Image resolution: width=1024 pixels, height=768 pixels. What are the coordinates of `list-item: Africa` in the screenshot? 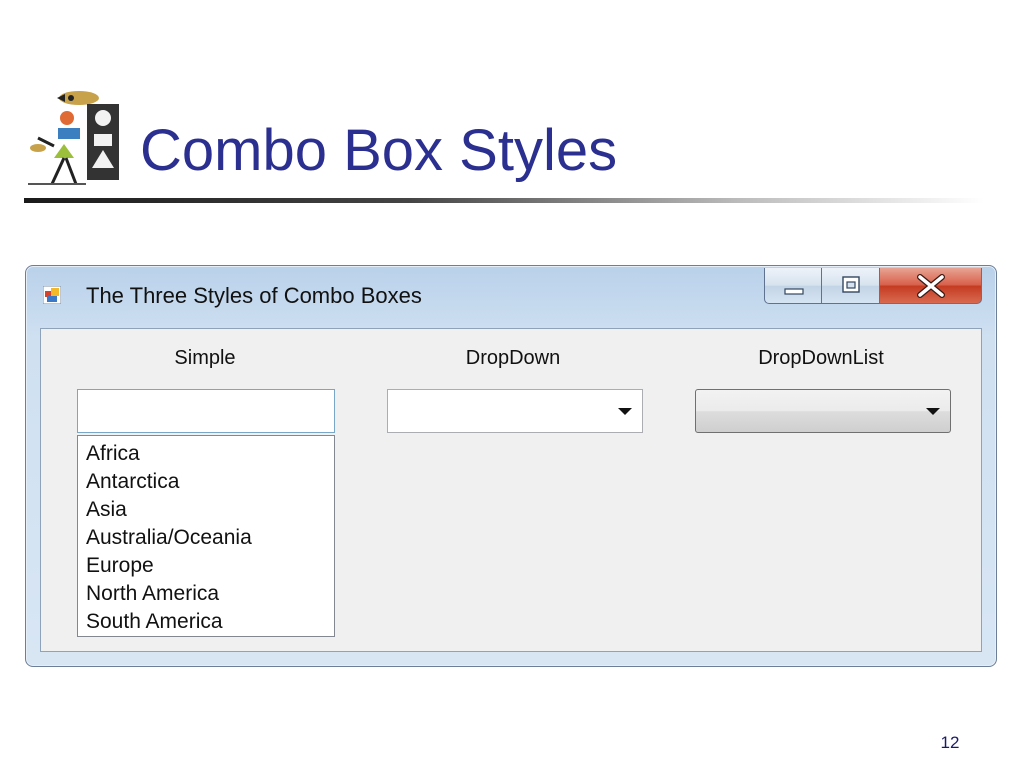 It's located at (210, 454).